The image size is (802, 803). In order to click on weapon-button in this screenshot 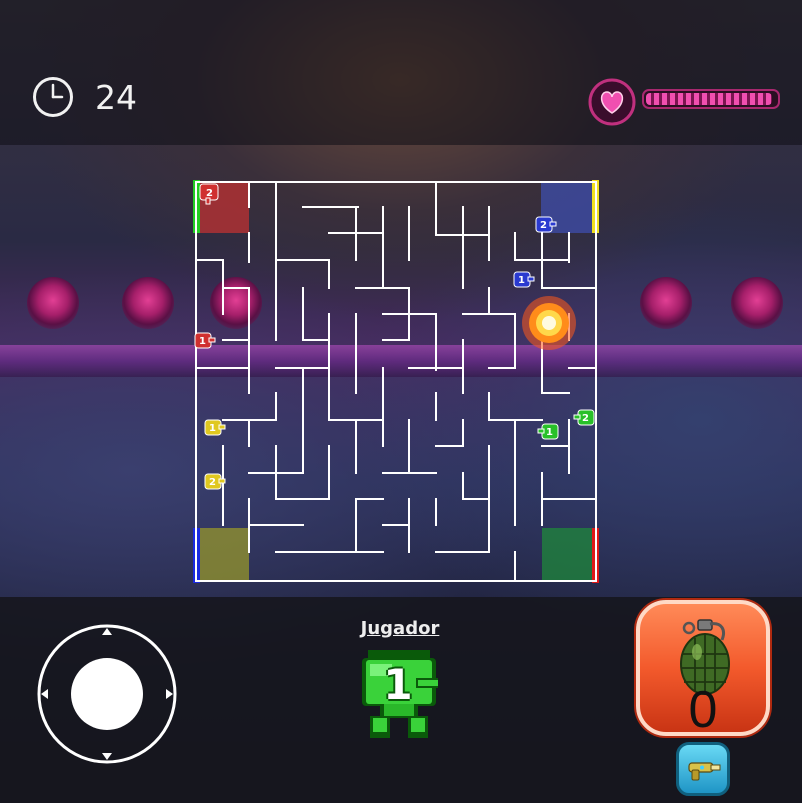, I will do `click(703, 769)`.